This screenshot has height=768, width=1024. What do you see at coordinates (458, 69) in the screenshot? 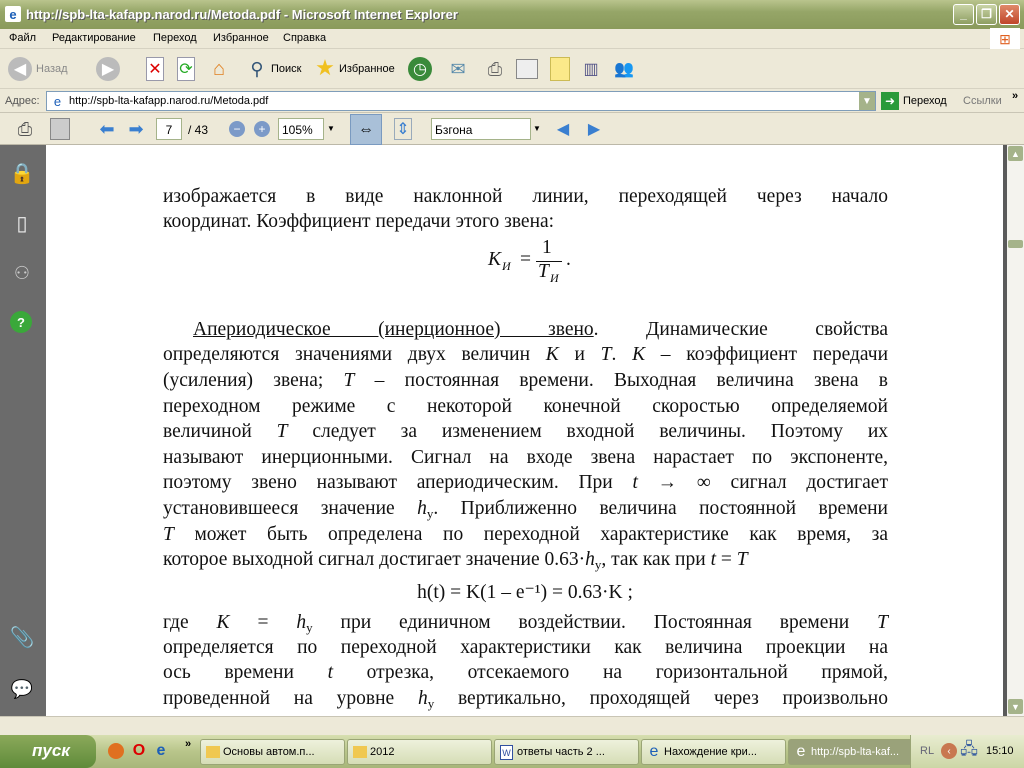
I see `mail-icon: ✉` at bounding box center [458, 69].